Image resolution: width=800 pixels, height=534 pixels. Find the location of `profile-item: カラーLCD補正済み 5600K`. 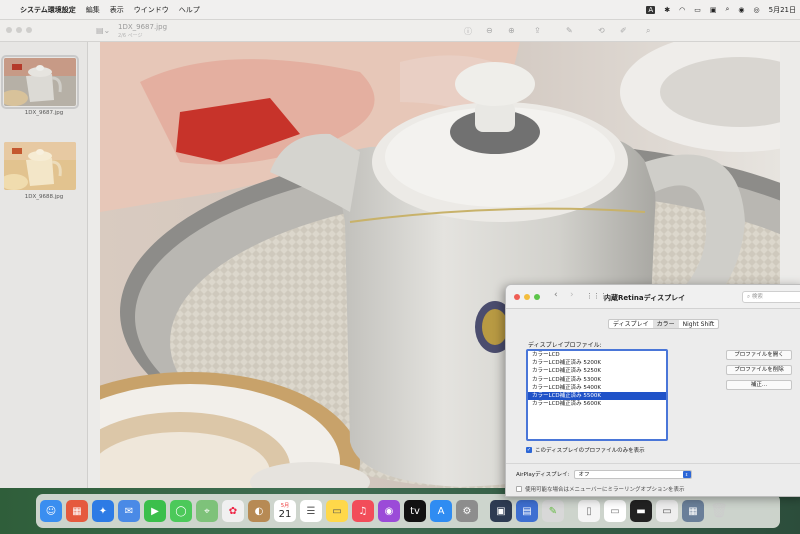

profile-item: カラーLCD補正済み 5600K is located at coordinates (597, 404).